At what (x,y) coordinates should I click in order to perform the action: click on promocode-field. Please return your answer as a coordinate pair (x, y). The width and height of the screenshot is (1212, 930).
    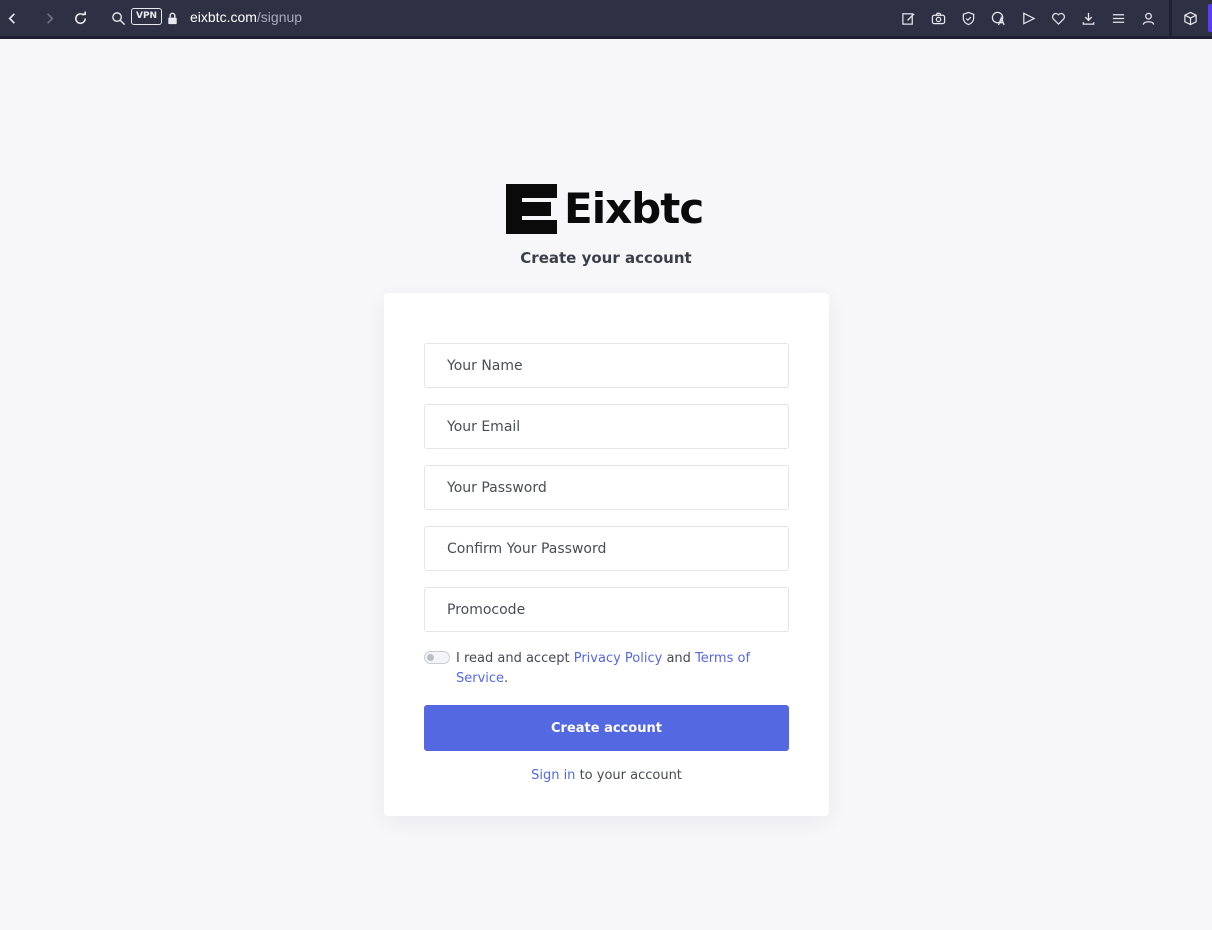
    Looking at the image, I should click on (606, 609).